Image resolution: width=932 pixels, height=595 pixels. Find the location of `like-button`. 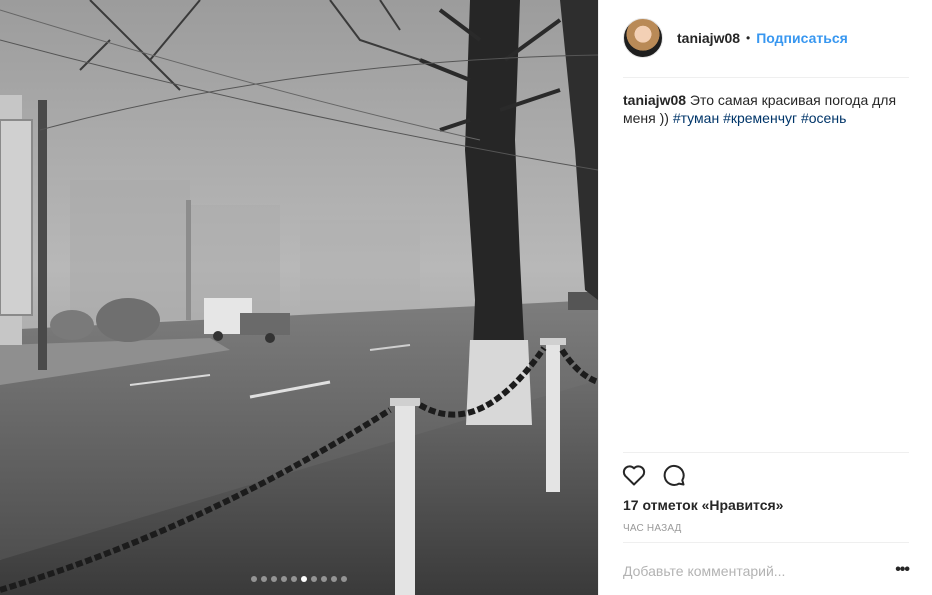

like-button is located at coordinates (634, 475).